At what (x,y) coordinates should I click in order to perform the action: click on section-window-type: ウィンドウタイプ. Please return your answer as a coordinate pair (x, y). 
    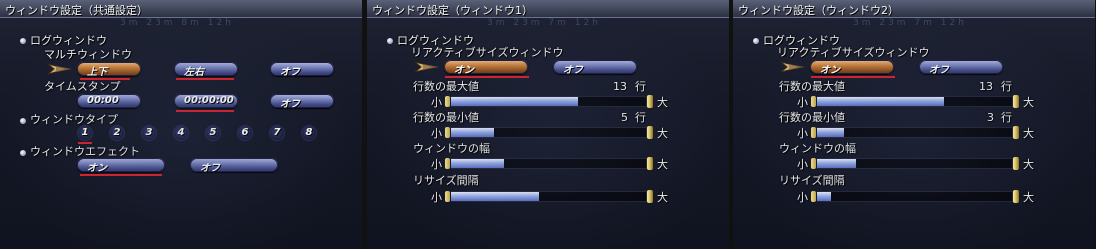
    Looking at the image, I should click on (74, 119).